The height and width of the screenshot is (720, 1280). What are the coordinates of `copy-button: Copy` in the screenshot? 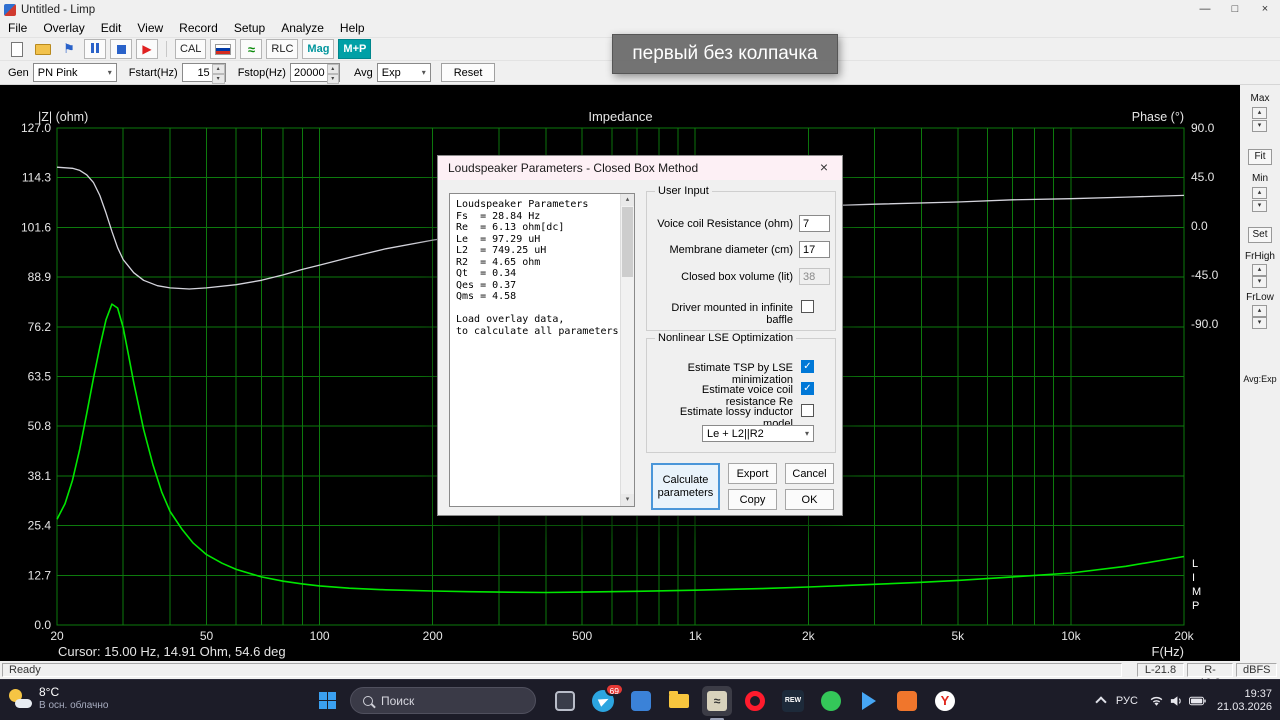 It's located at (752, 499).